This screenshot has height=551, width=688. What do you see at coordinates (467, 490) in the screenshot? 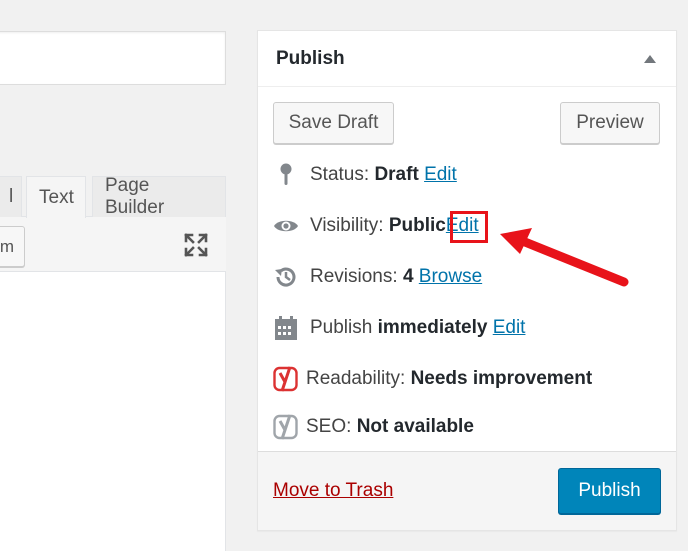
I see `publish-footer: Move to Trash Publish` at bounding box center [467, 490].